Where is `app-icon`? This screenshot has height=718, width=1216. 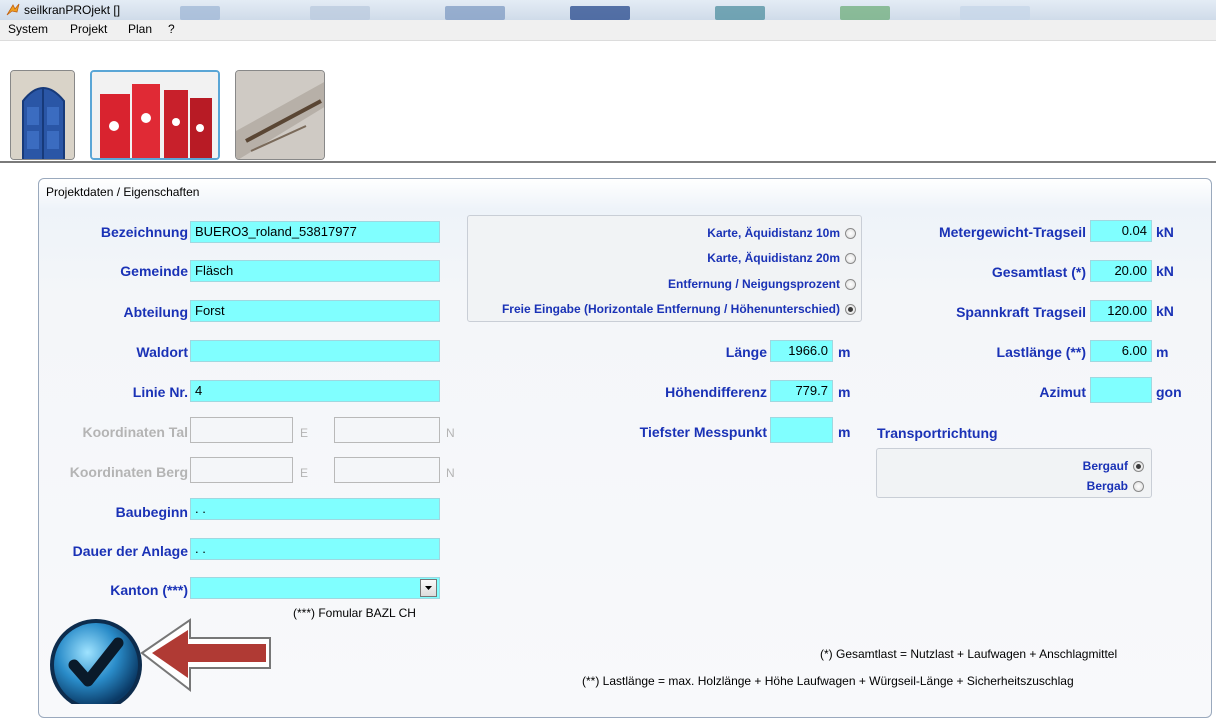
app-icon is located at coordinates (13, 9).